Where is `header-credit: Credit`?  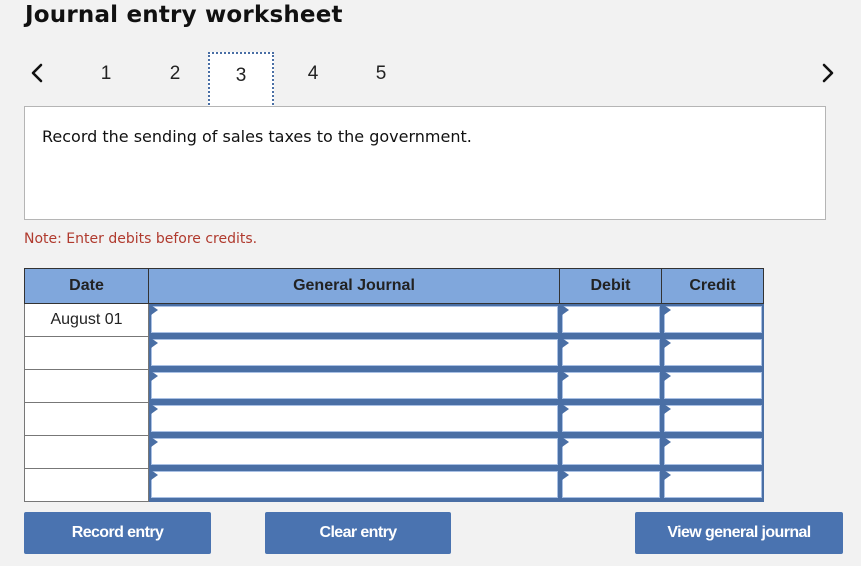
header-credit: Credit is located at coordinates (712, 286).